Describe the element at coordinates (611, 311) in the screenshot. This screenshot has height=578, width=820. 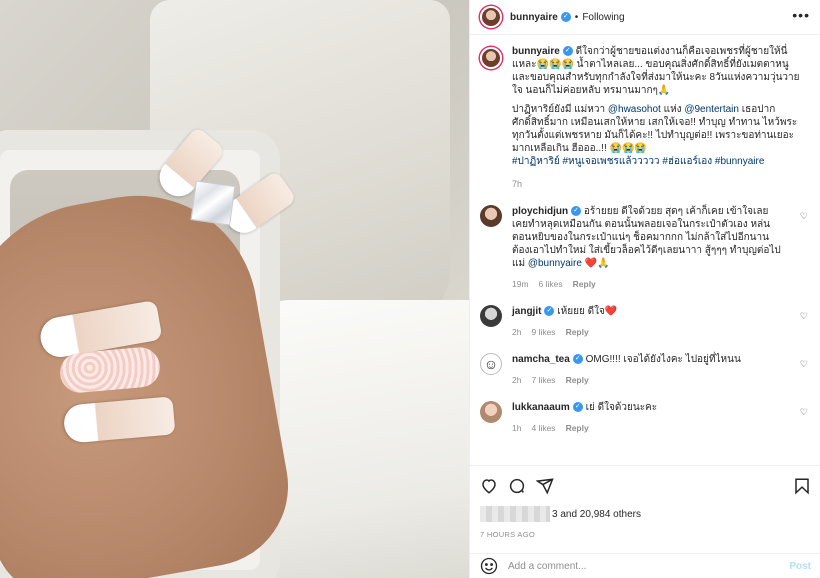
I see `comment-emoji: ❤️` at that location.